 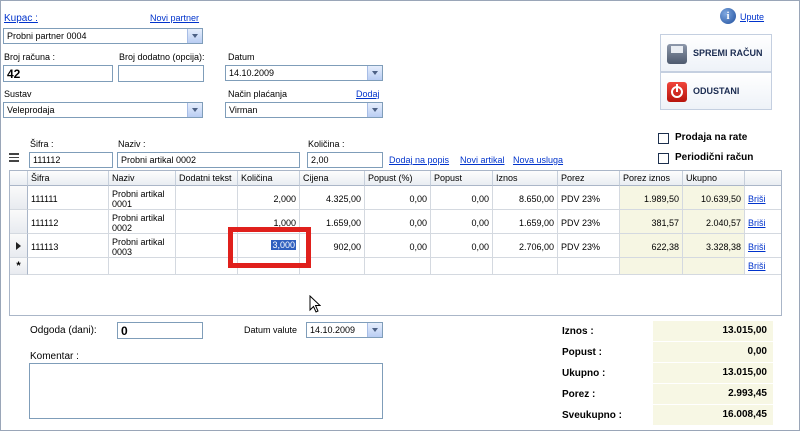 I want to click on cell-cijena: 1.659,00, so click(x=332, y=222).